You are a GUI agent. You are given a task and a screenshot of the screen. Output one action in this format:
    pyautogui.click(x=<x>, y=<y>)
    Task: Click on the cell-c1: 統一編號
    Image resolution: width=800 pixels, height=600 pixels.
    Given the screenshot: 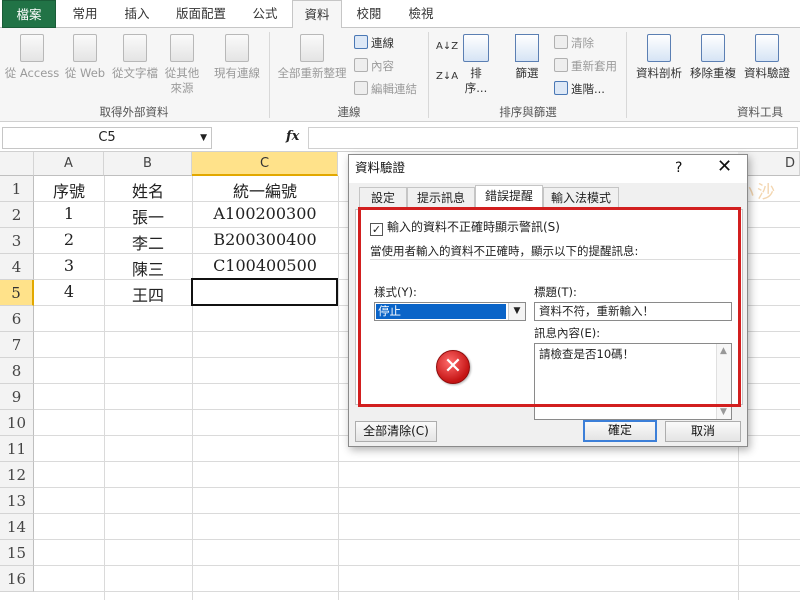 What is the action you would take?
    pyautogui.click(x=265, y=190)
    